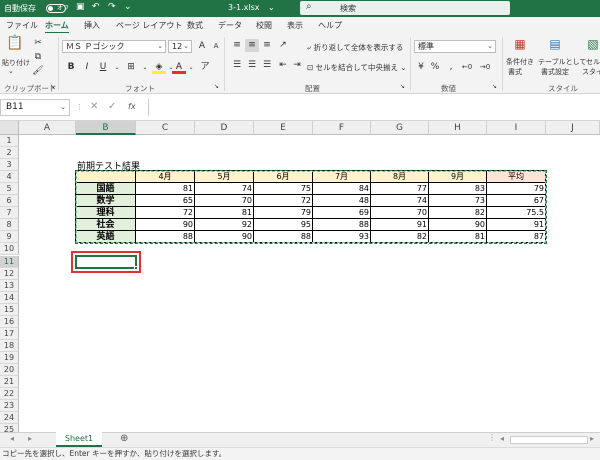 The image size is (600, 460). I want to click on alignment-launcher-icon: ↘, so click(402, 86).